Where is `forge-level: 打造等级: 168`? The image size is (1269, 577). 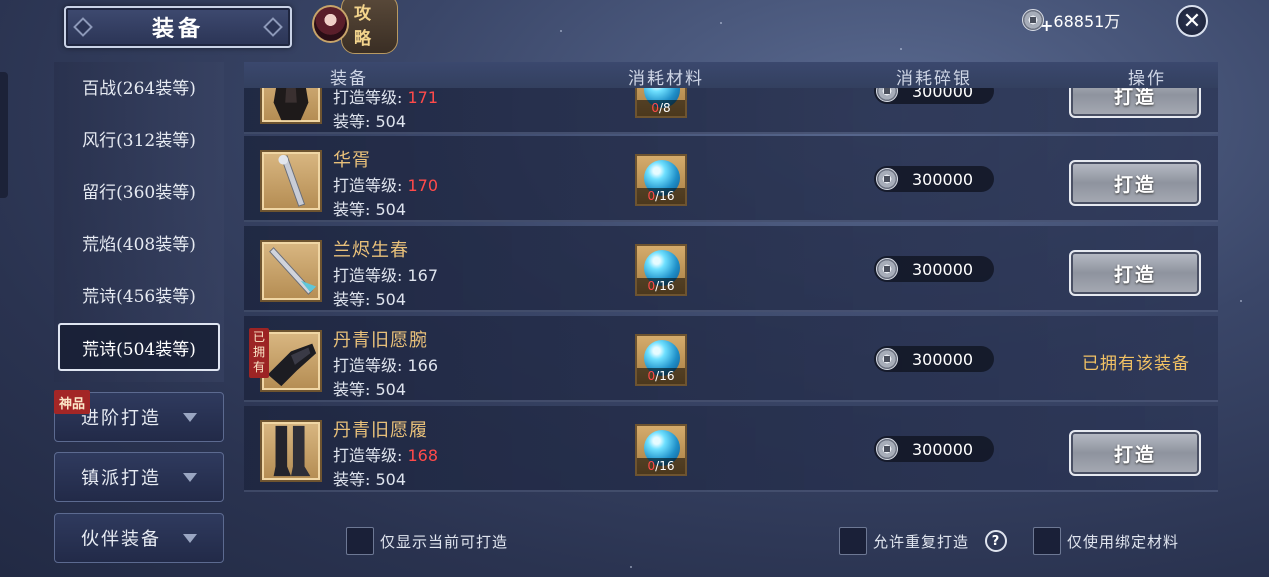
forge-level: 打造等级: 168 is located at coordinates (385, 454).